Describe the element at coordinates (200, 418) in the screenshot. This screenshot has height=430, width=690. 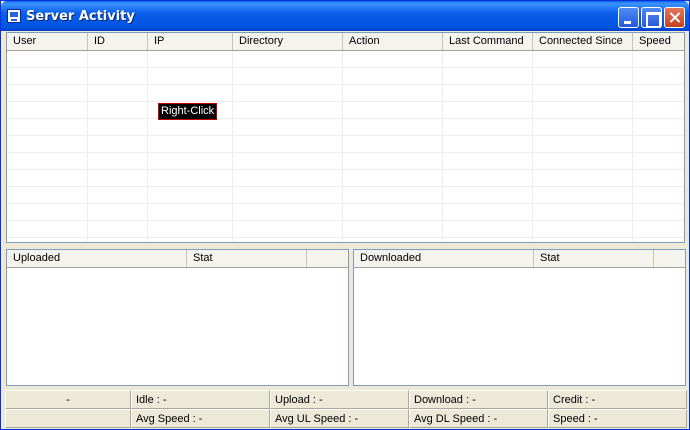
I see `status-avg-speed: Avg Speed : -` at that location.